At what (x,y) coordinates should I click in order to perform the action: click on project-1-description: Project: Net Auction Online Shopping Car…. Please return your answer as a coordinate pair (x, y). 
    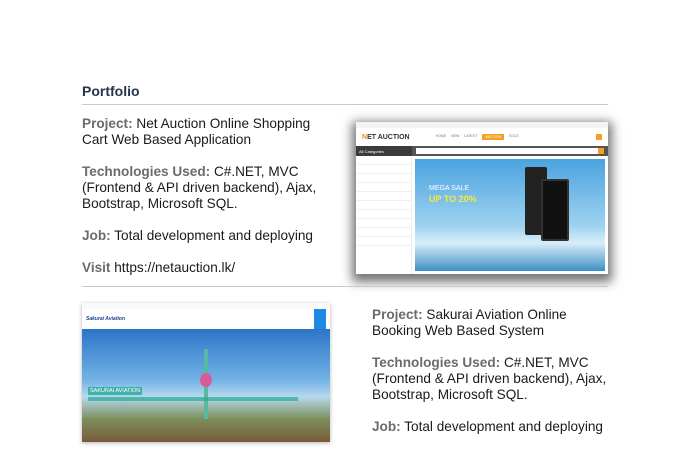
    Looking at the image, I should click on (207, 204).